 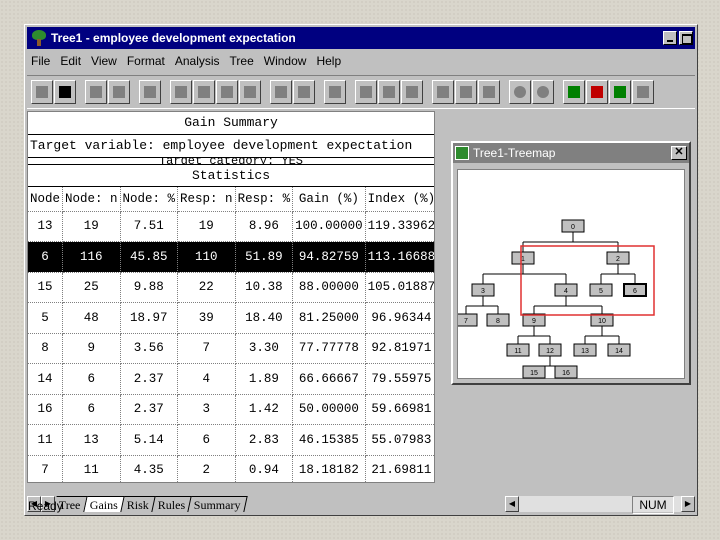 What do you see at coordinates (231, 287) in the screenshot?
I see `table-row: 15 25 9.88 22 10.38 88.00000 105.01887` at bounding box center [231, 287].